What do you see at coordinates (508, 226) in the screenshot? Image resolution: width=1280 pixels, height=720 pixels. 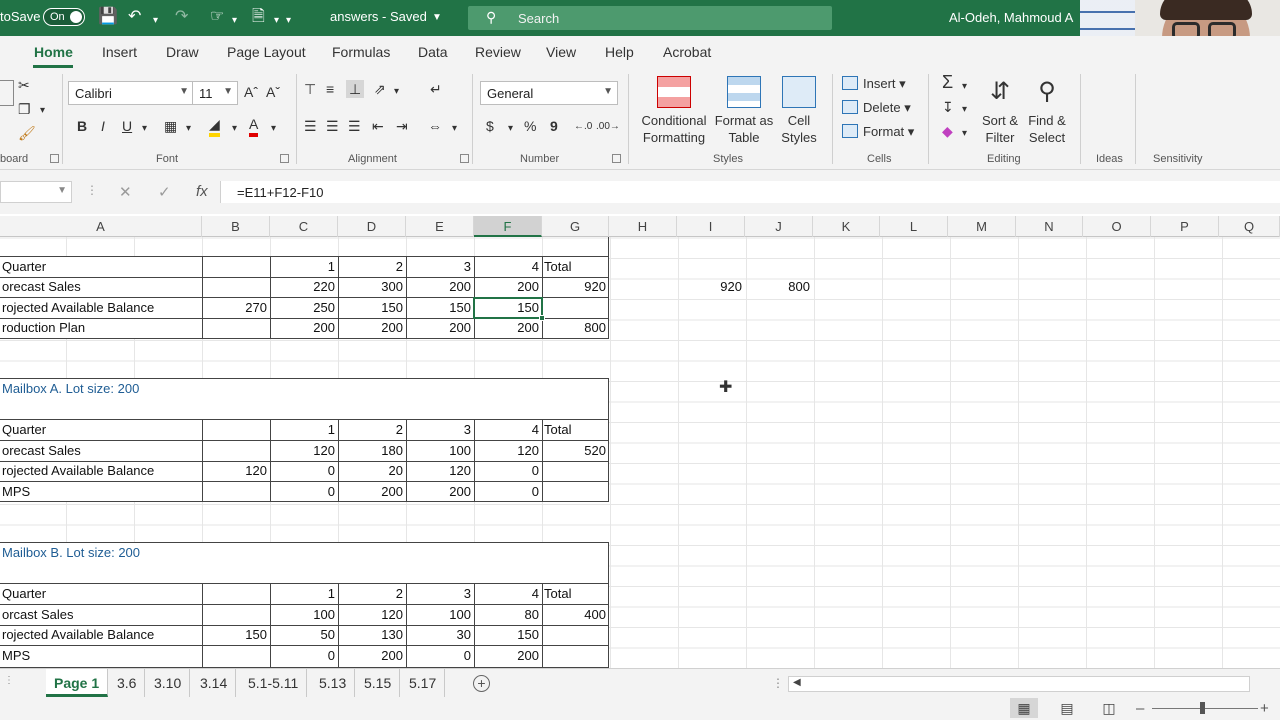 I see `column-header-selected: F` at bounding box center [508, 226].